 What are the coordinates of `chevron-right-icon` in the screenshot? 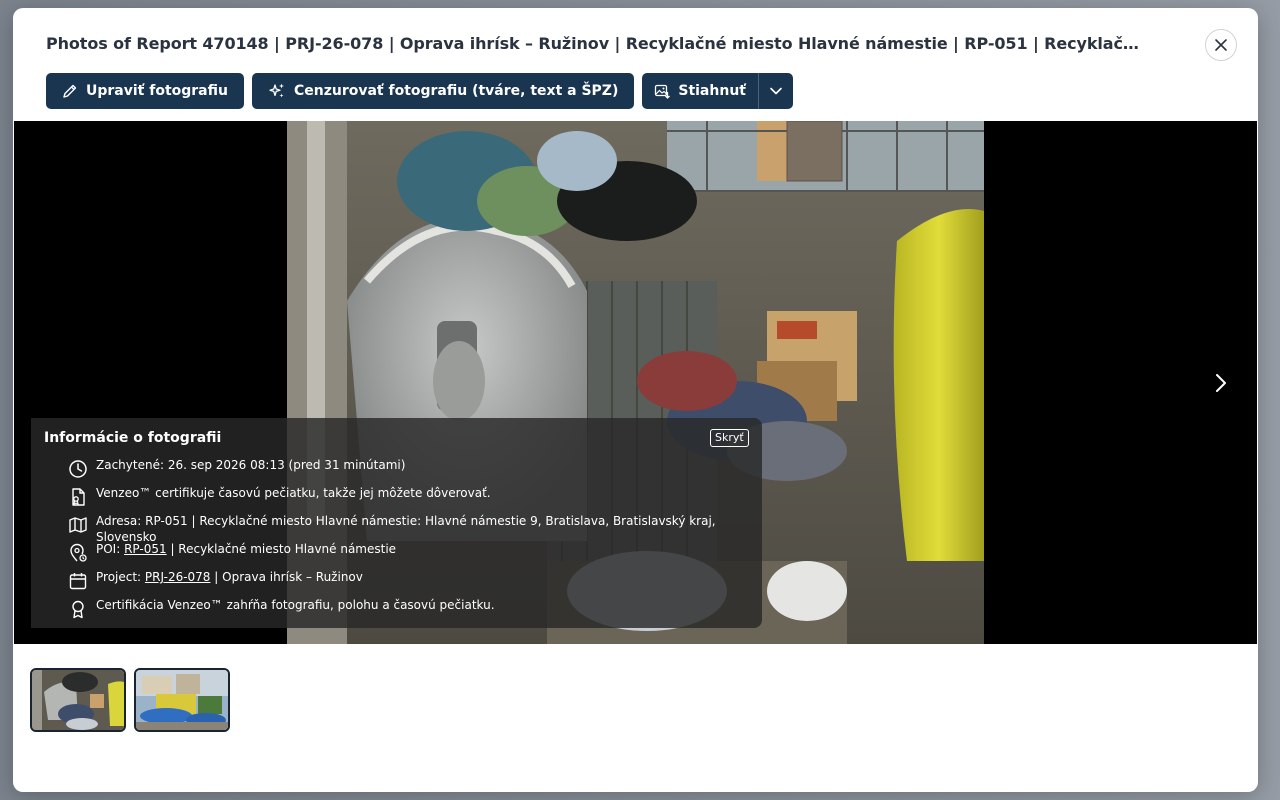 It's located at (1221, 383).